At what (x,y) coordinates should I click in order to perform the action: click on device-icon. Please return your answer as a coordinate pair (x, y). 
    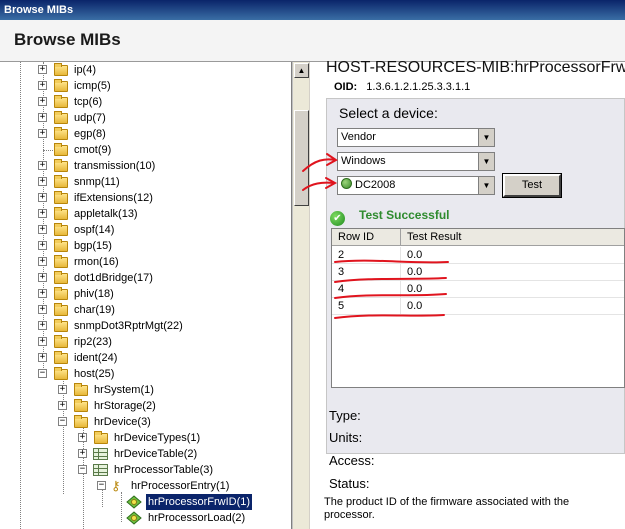
    Looking at the image, I should click on (346, 183).